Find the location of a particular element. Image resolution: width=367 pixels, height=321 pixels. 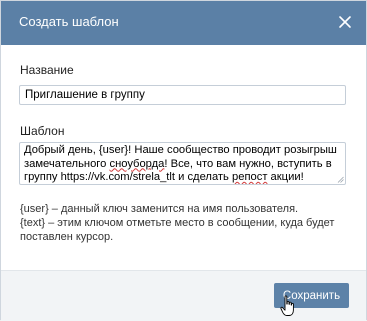

save-button: Сохранить is located at coordinates (311, 295).